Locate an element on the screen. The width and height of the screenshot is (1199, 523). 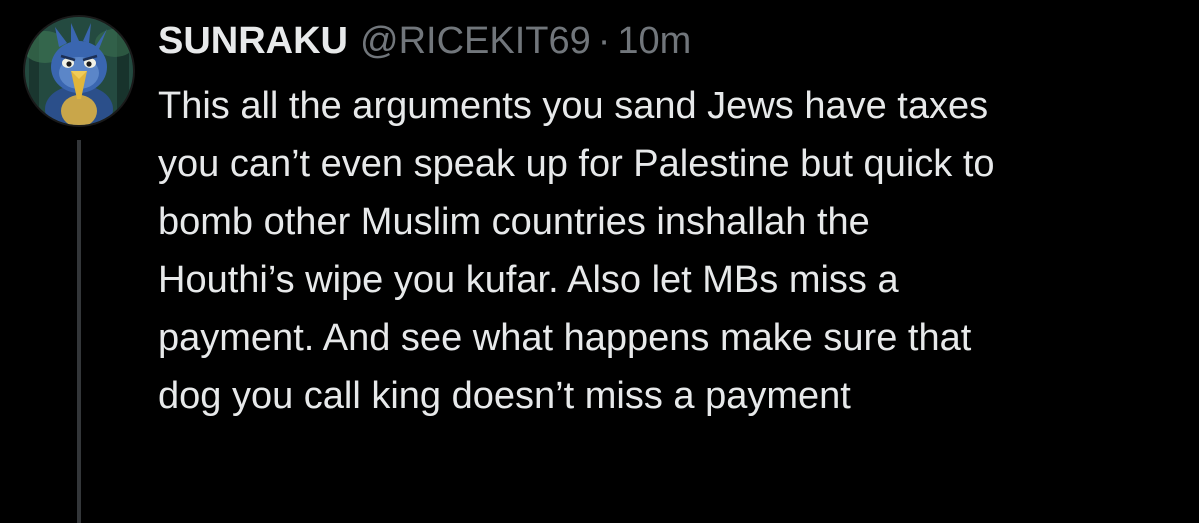
post-timestamp: 10m is located at coordinates (654, 41).